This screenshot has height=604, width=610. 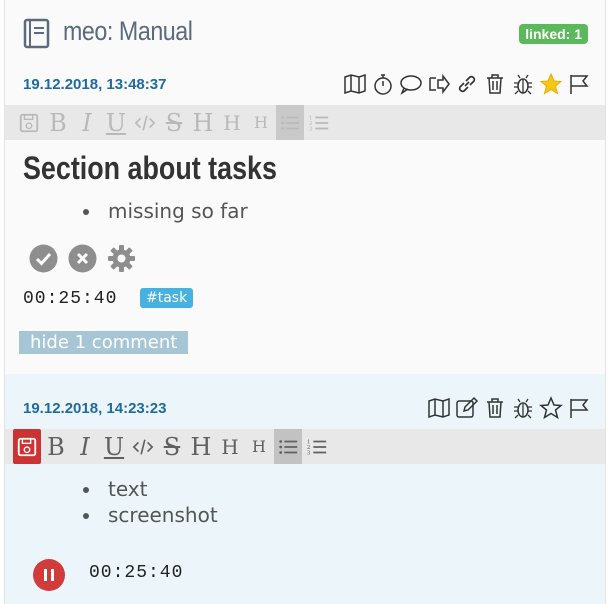 I want to click on cancel-icon, so click(x=82, y=258).